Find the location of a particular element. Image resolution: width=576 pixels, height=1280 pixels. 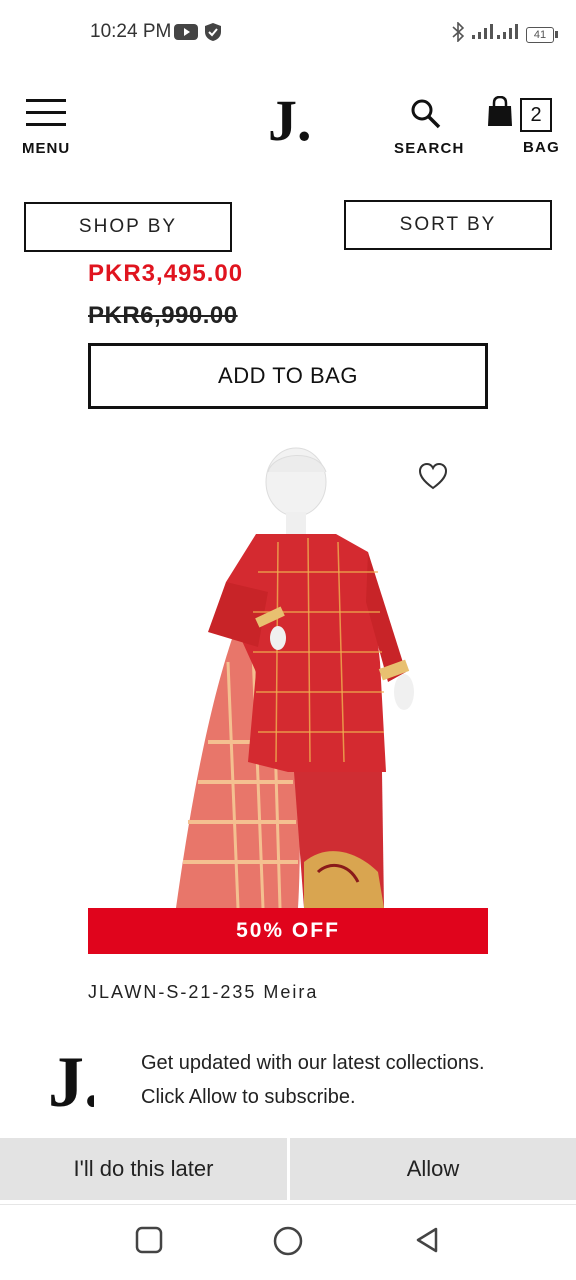

logo-text: J. is located at coordinates (289, 121).